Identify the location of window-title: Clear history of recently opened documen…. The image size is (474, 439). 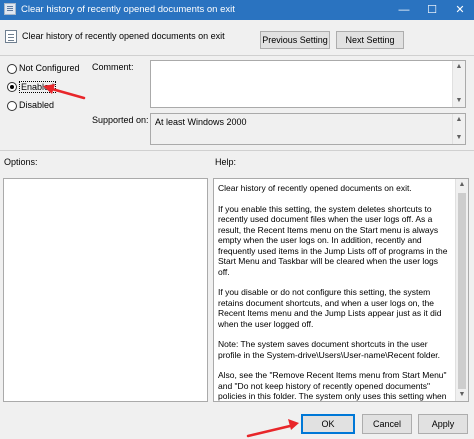
(128, 9).